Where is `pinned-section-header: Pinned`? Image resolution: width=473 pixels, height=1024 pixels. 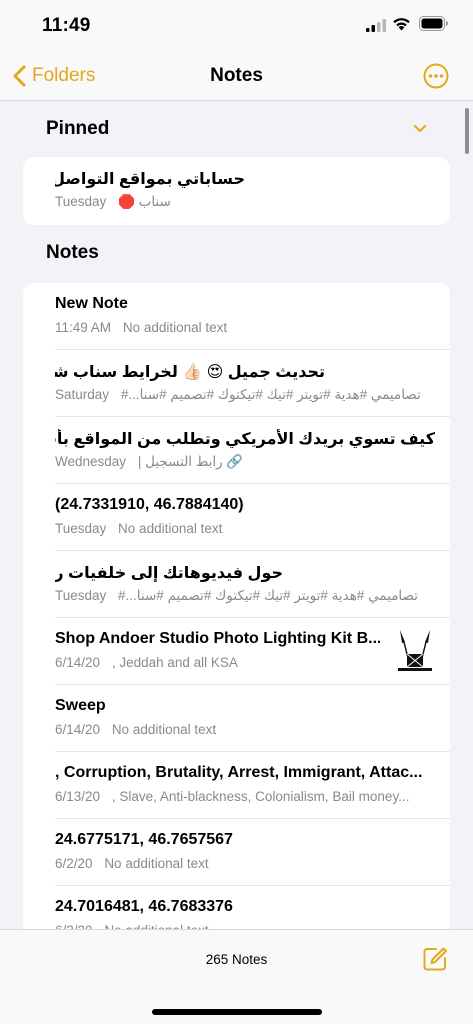 pinned-section-header: Pinned is located at coordinates (78, 128).